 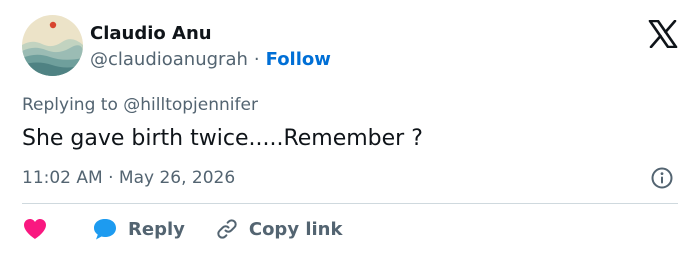 I want to click on speech-bubble-icon, so click(x=105, y=229).